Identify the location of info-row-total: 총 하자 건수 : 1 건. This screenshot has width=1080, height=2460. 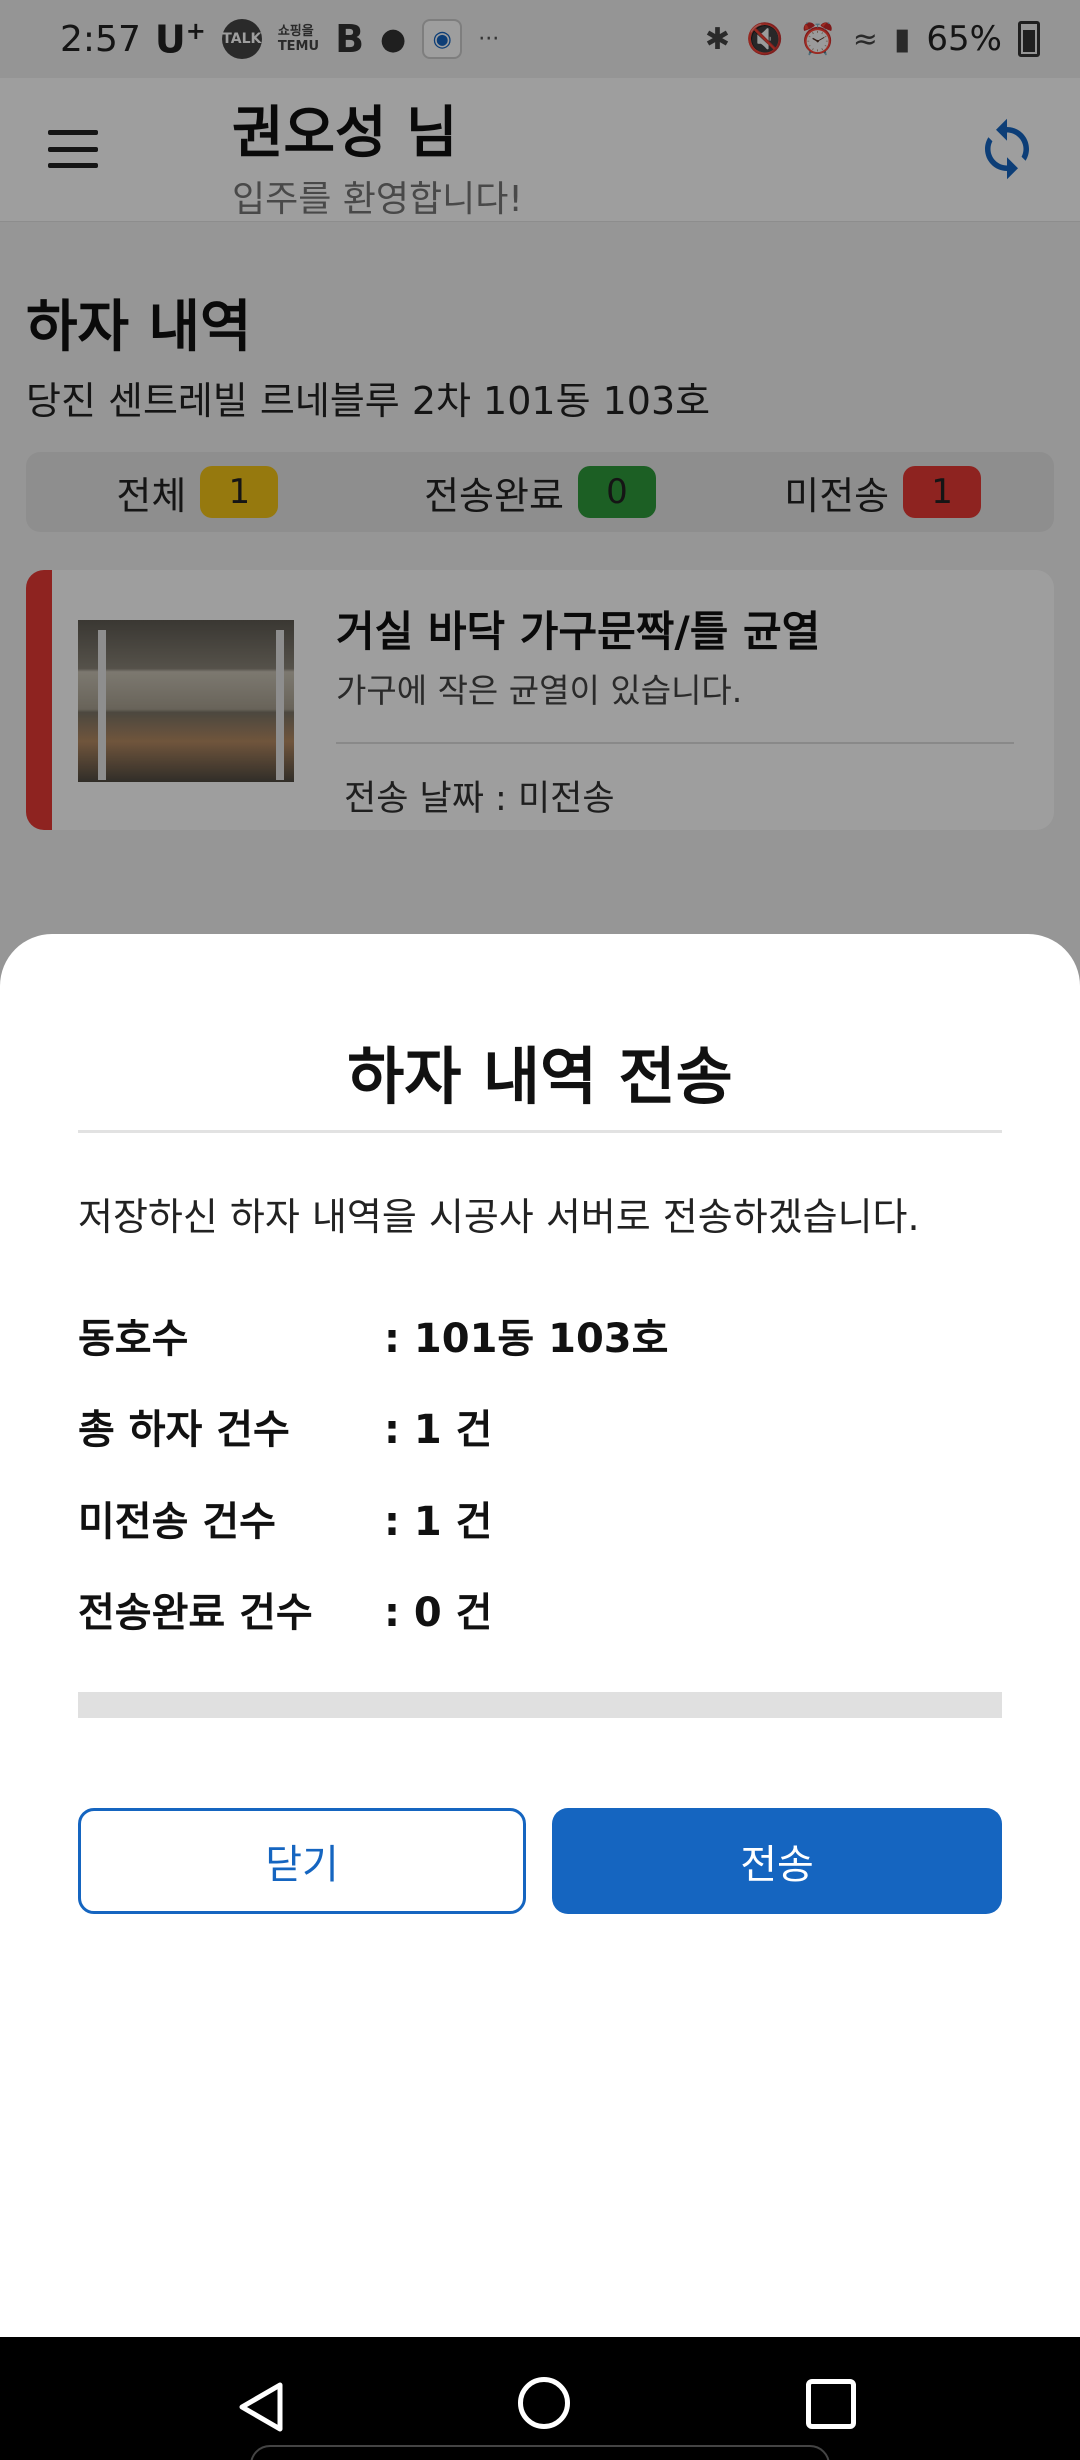
(285, 1426).